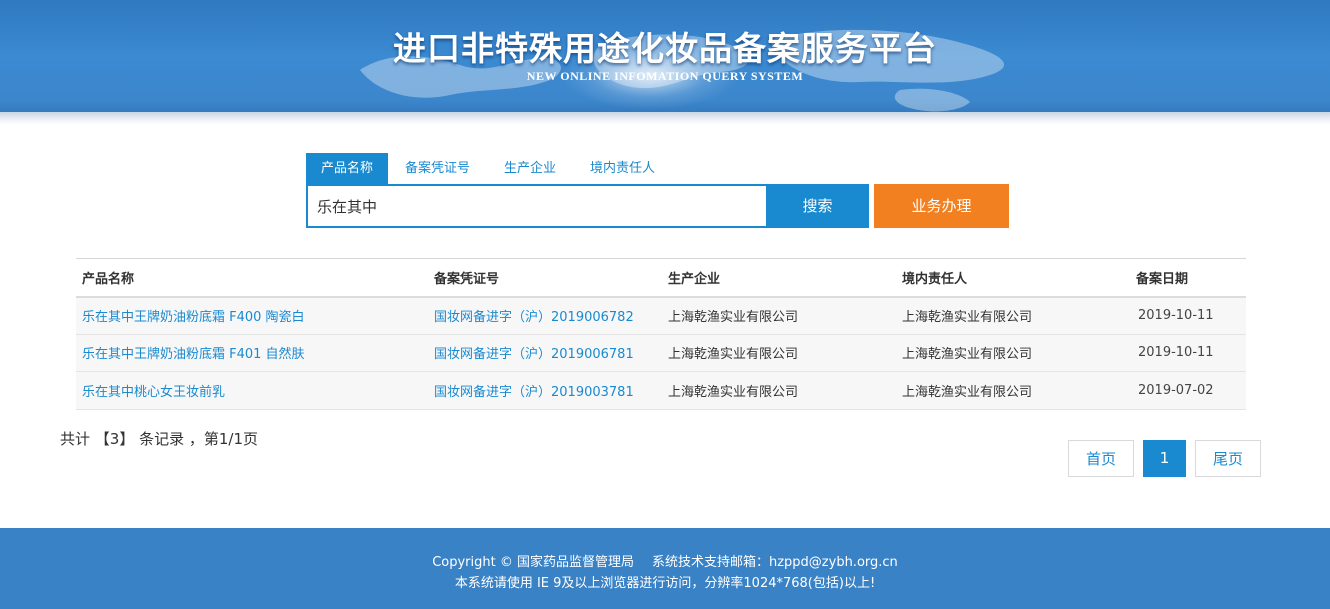 Image resolution: width=1330 pixels, height=609 pixels. Describe the element at coordinates (665, 48) in the screenshot. I see `site-title: 进口非特殊用途化妆品备案服务平台` at that location.